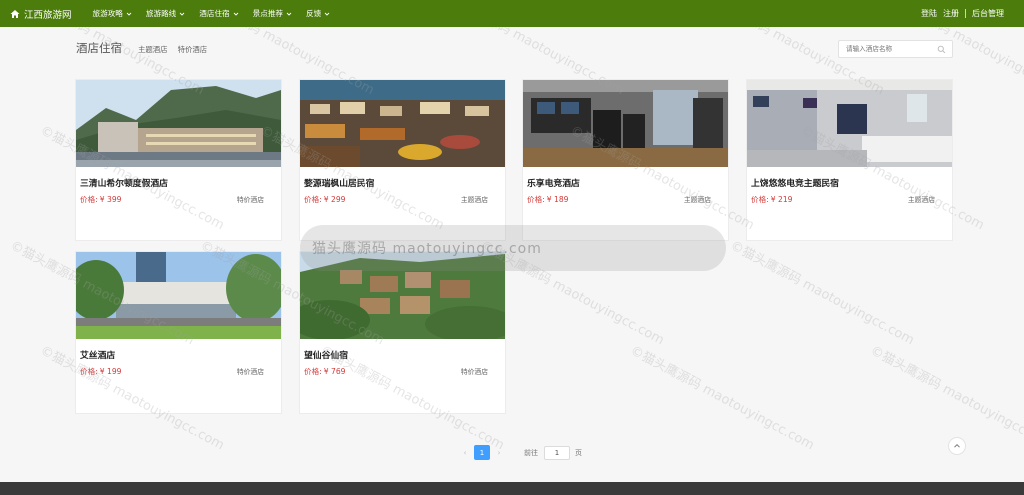  What do you see at coordinates (929, 13) in the screenshot?
I see `login-link: 登陆` at bounding box center [929, 13].